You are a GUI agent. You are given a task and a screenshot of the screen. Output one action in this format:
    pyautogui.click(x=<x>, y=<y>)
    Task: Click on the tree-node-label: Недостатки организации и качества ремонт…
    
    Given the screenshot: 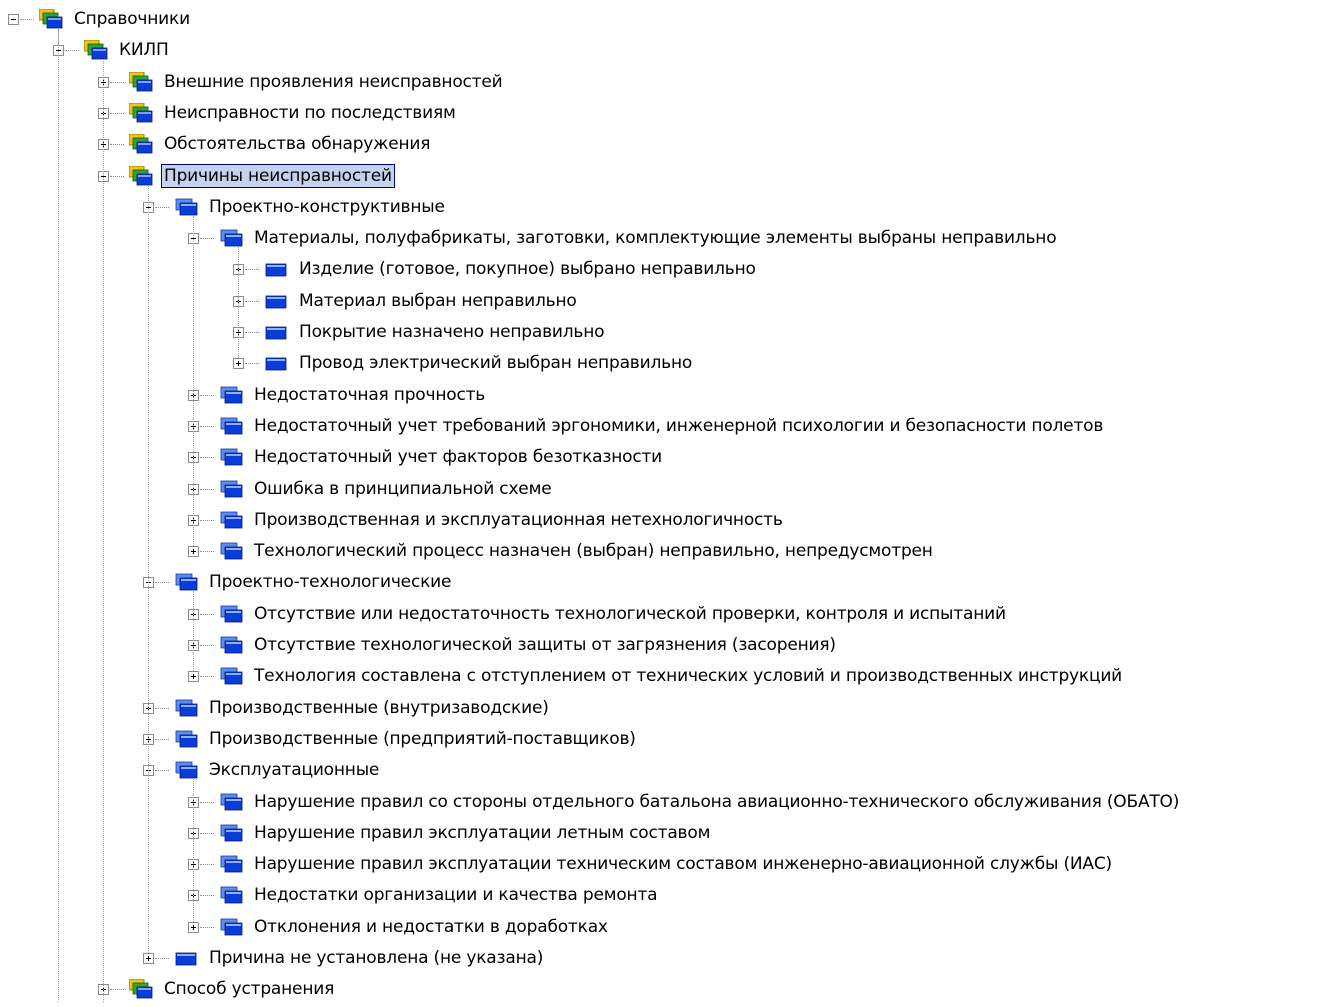 What is the action you would take?
    pyautogui.click(x=455, y=895)
    